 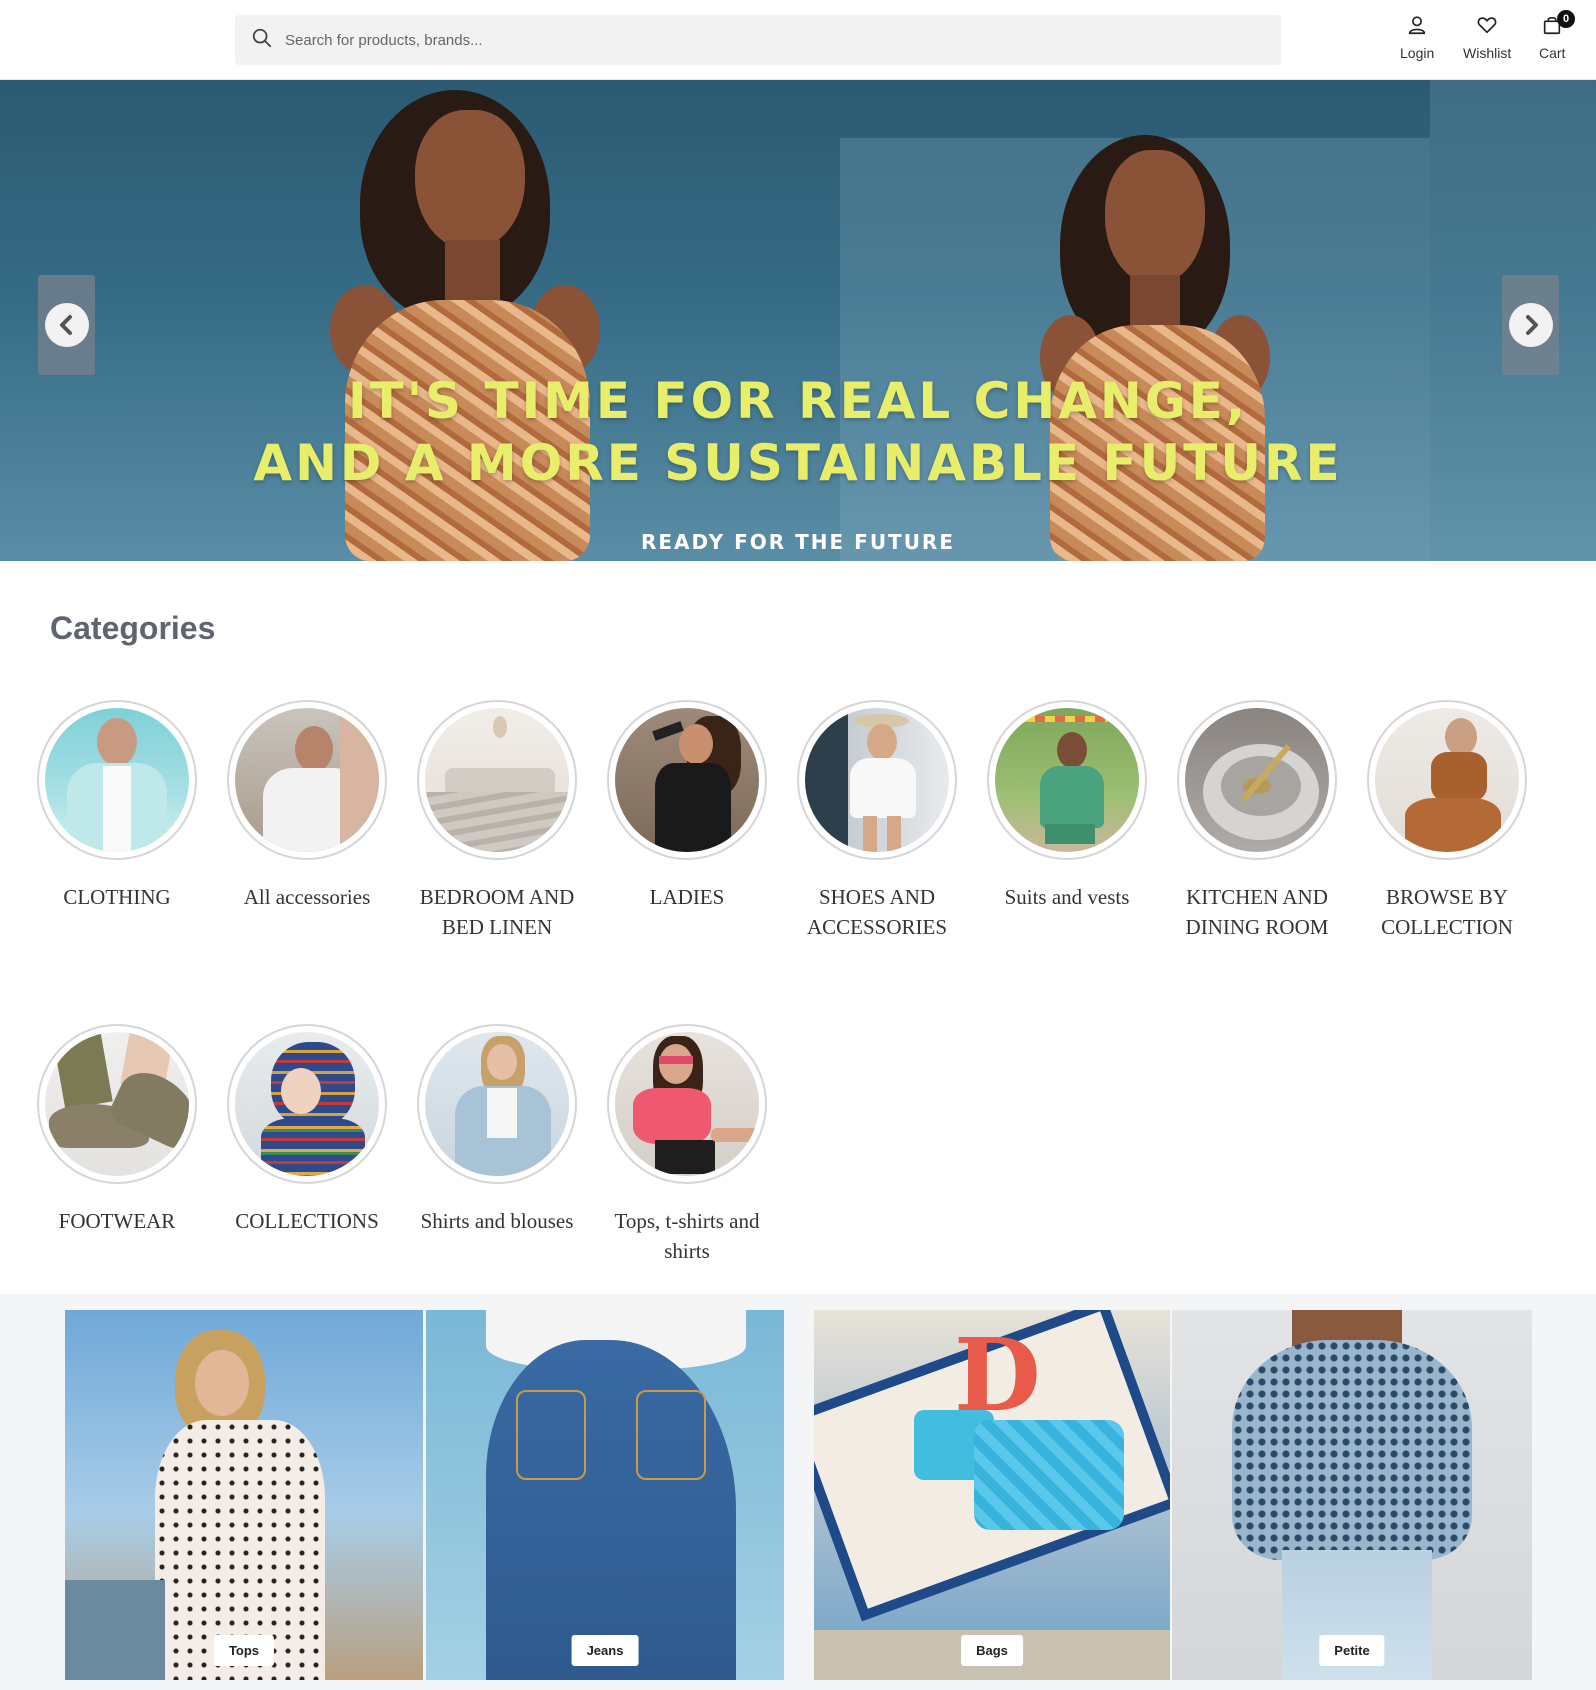 I want to click on chevron-left-icon, so click(x=66, y=325).